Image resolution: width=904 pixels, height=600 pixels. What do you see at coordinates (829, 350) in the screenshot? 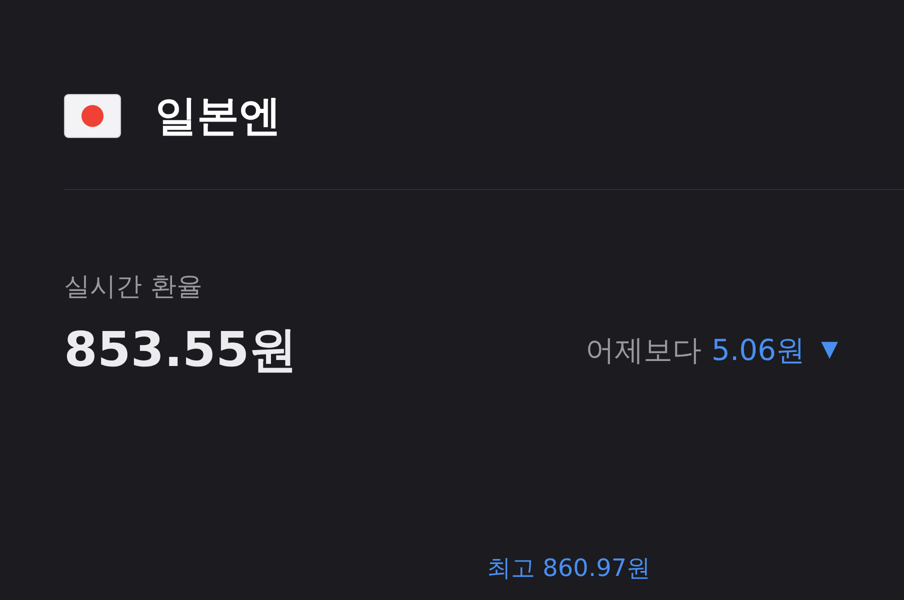
I see `down-triangle-icon: ▼` at bounding box center [829, 350].